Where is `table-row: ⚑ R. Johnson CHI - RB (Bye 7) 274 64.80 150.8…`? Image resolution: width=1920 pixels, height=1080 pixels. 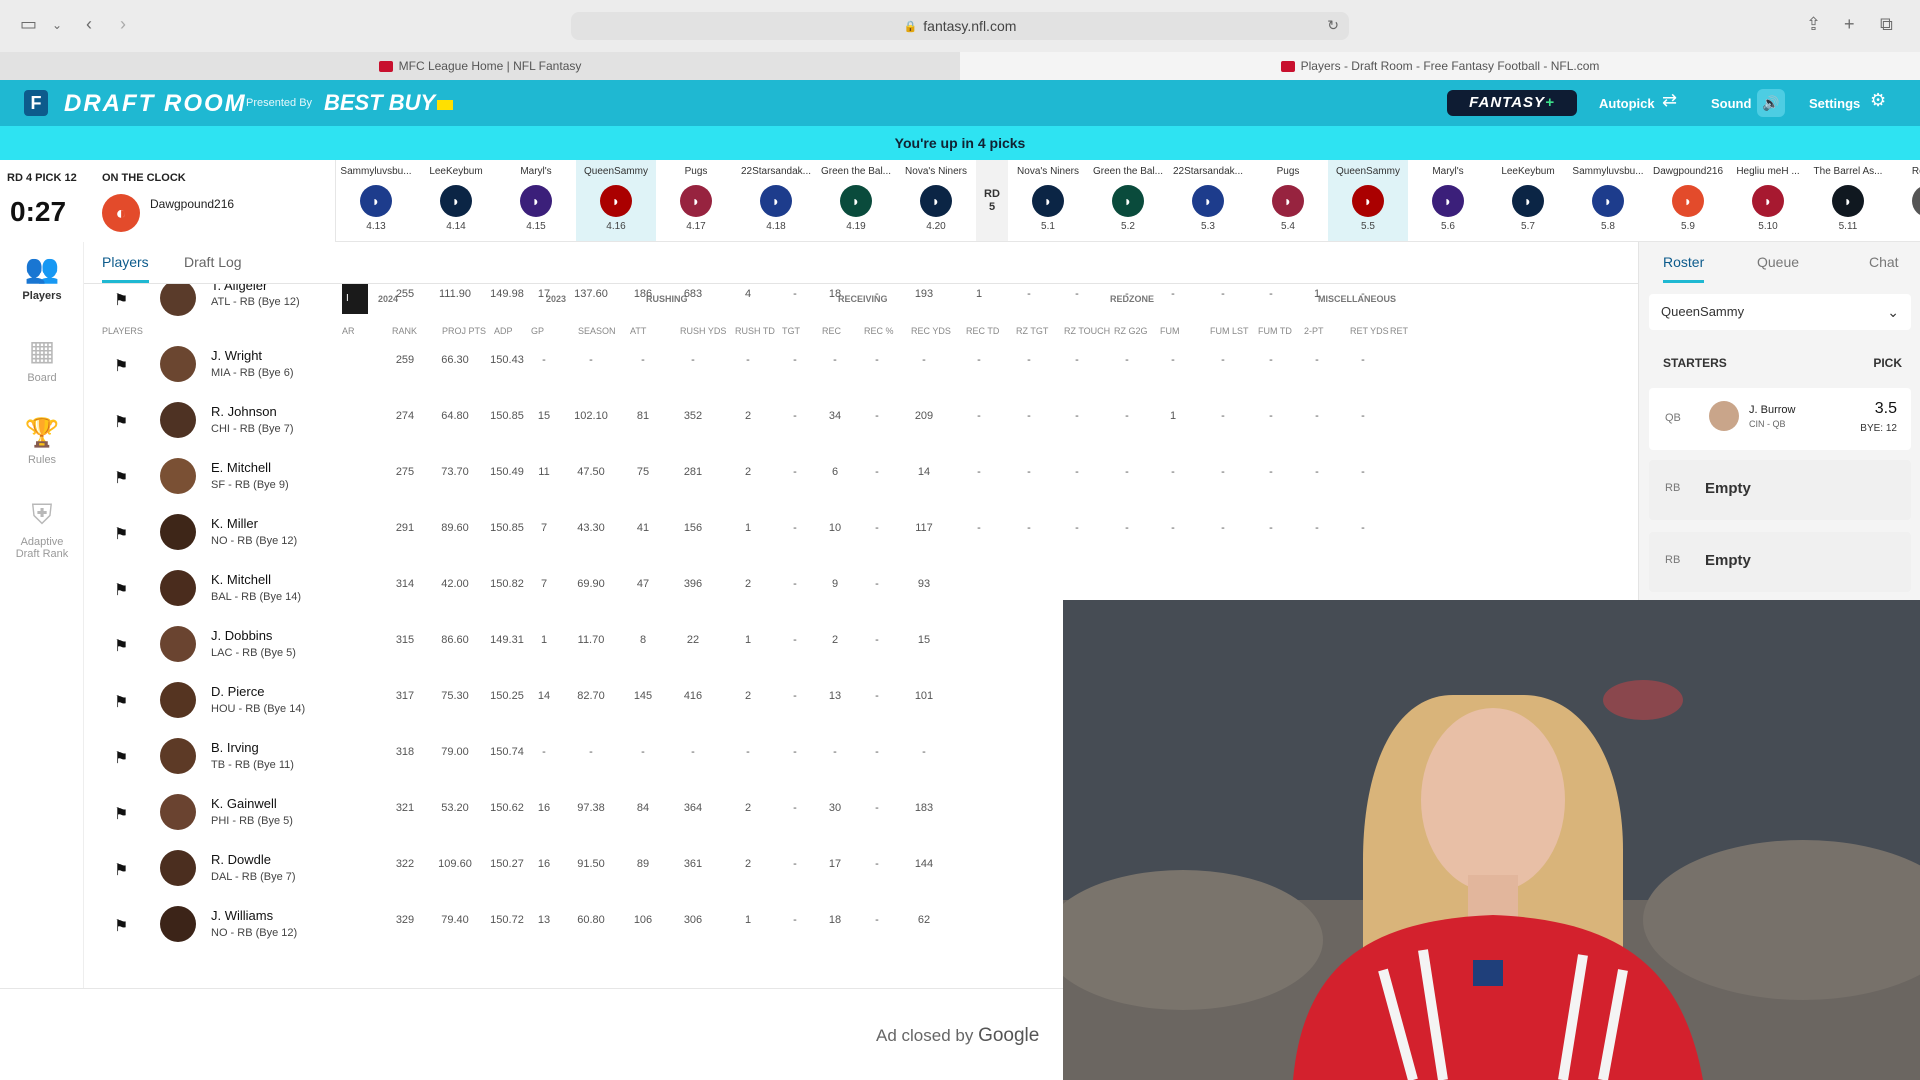
table-row: ⚑ R. Johnson CHI - RB (Bye 7) 274 64.80 150.8… is located at coordinates (861, 418).